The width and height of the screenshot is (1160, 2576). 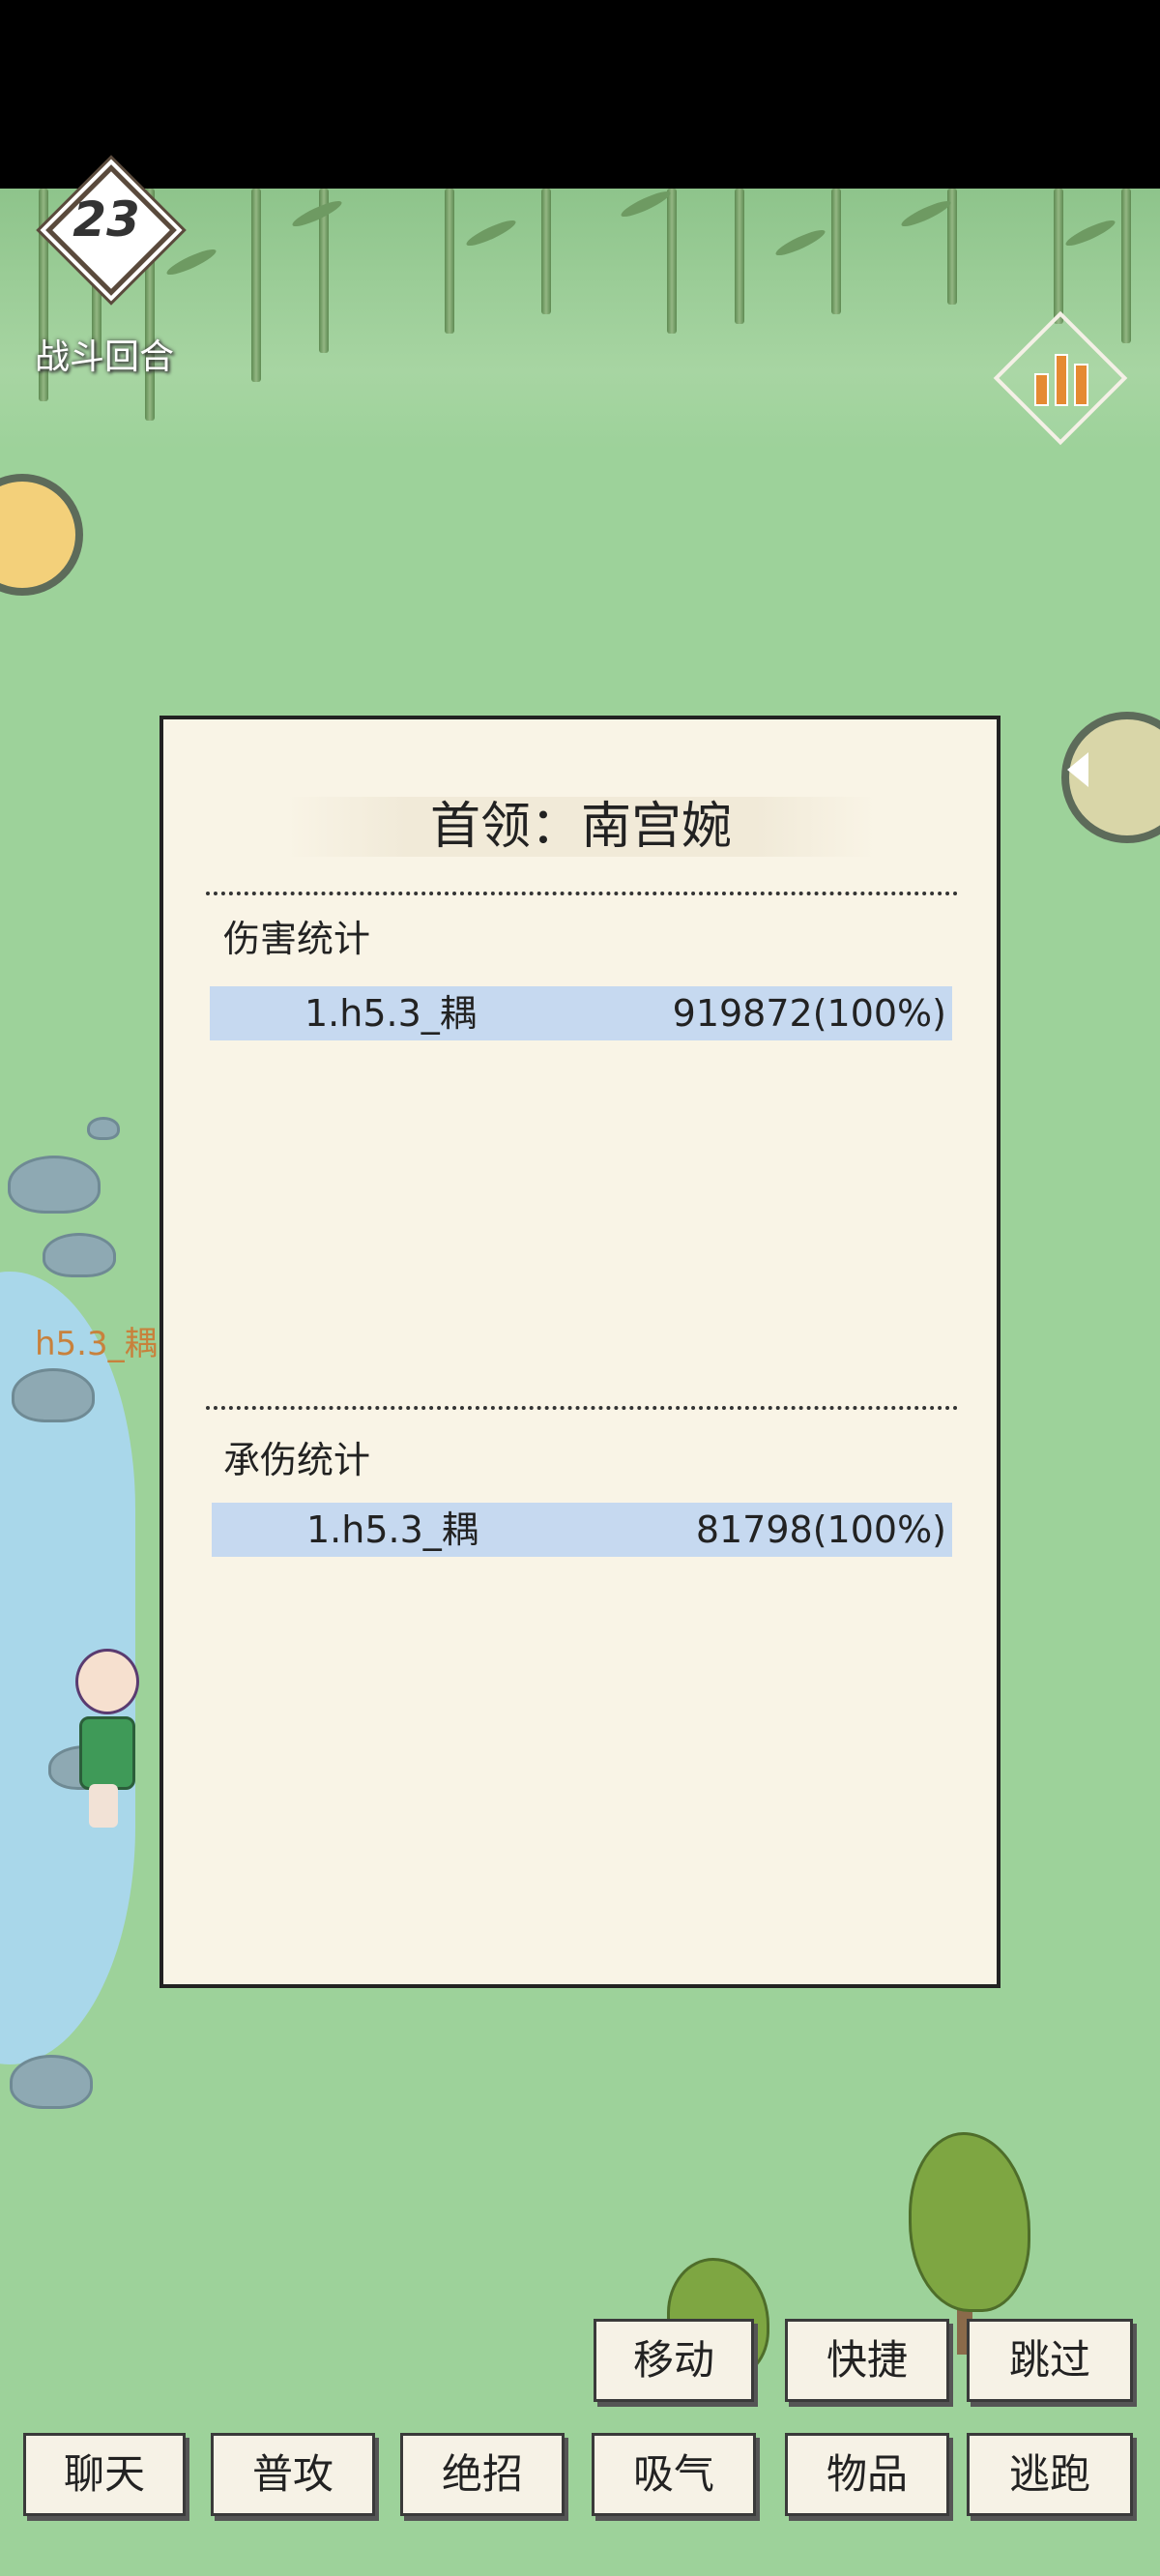 I want to click on round-badge-icon: 23, so click(x=111, y=229).